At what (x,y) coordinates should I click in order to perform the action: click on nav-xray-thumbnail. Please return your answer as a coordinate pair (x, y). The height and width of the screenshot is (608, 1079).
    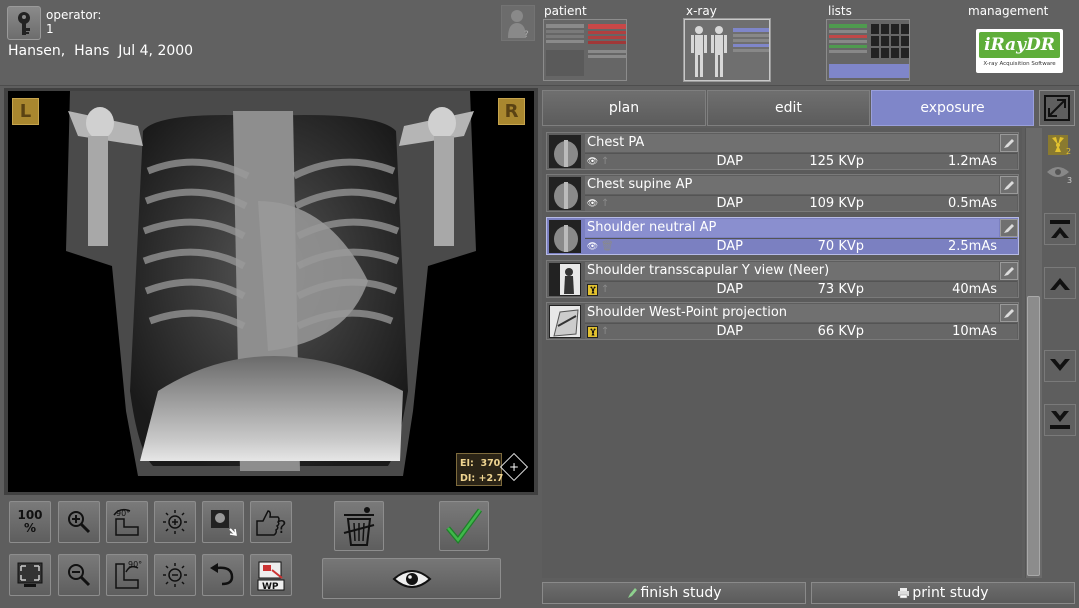
    Looking at the image, I should click on (727, 50).